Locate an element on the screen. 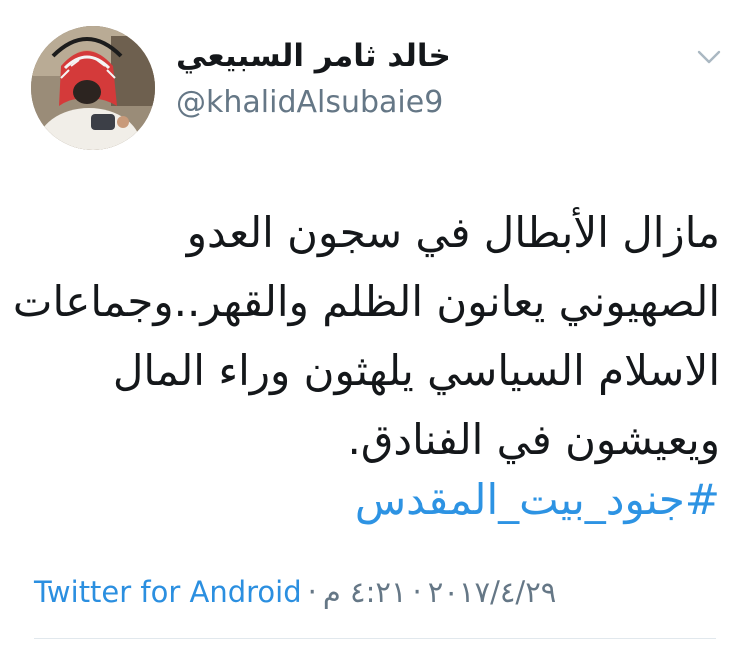 Image resolution: width=750 pixels, height=652 pixels. avatar-photo is located at coordinates (93, 88).